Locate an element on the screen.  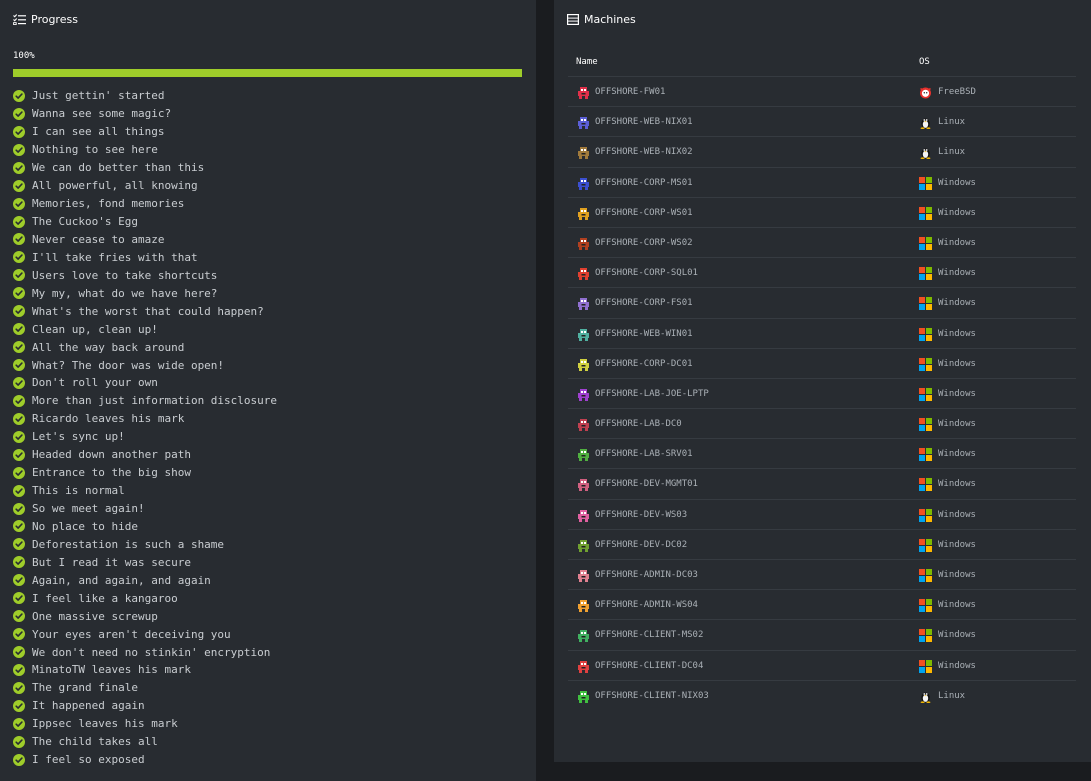
column-header-os: OS is located at coordinates (924, 62).